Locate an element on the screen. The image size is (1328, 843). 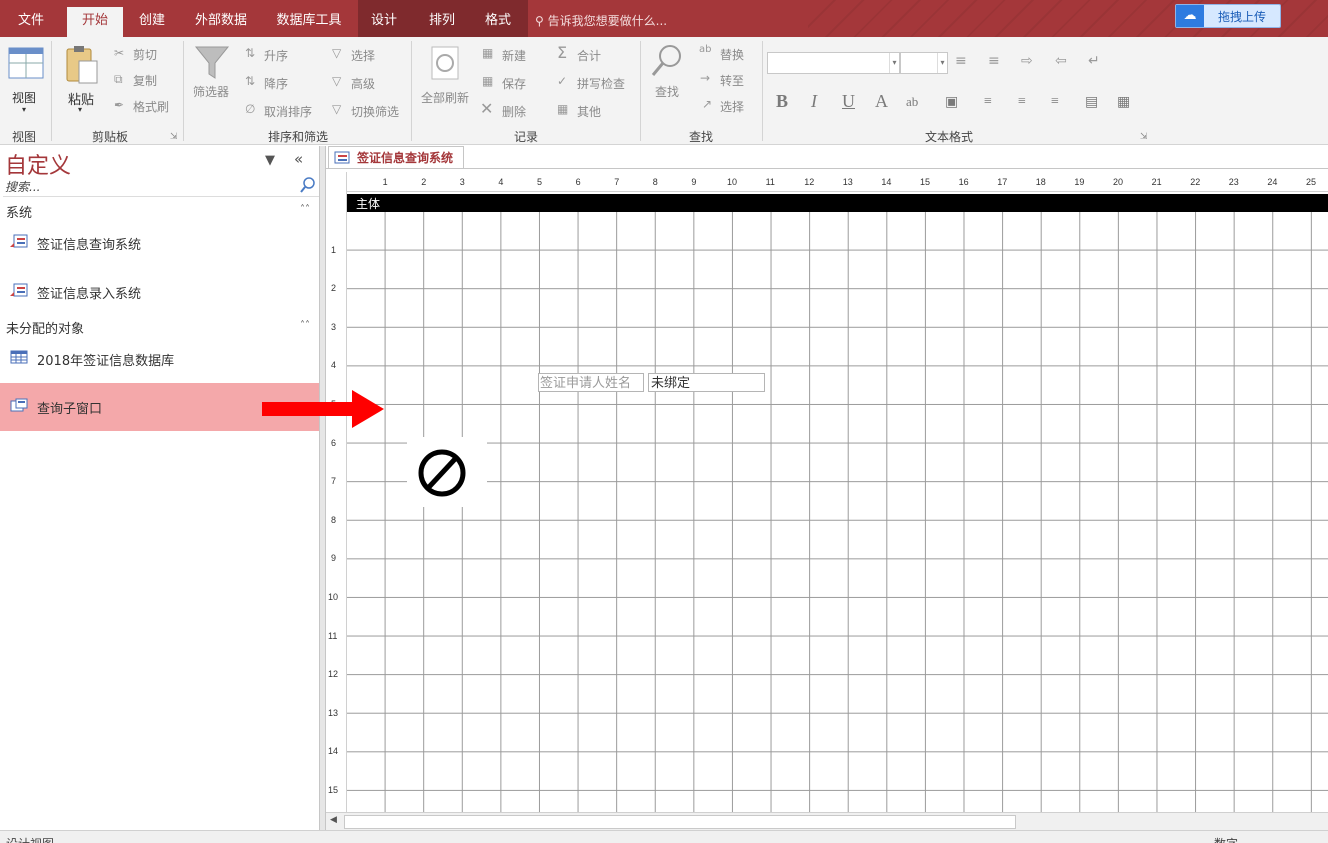
ruler-v-number: 11 is located at coordinates (333, 635).